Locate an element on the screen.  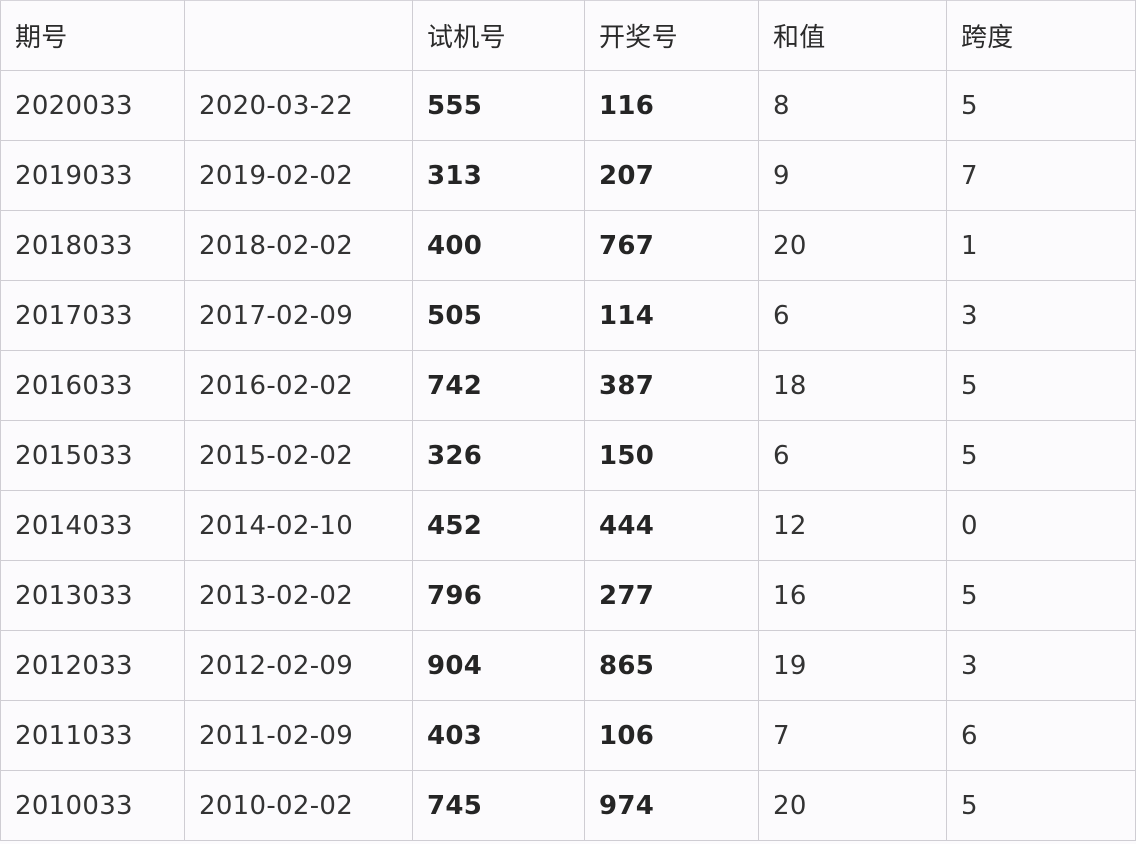
cell-date: 2019-02-02 is located at coordinates (298, 175).